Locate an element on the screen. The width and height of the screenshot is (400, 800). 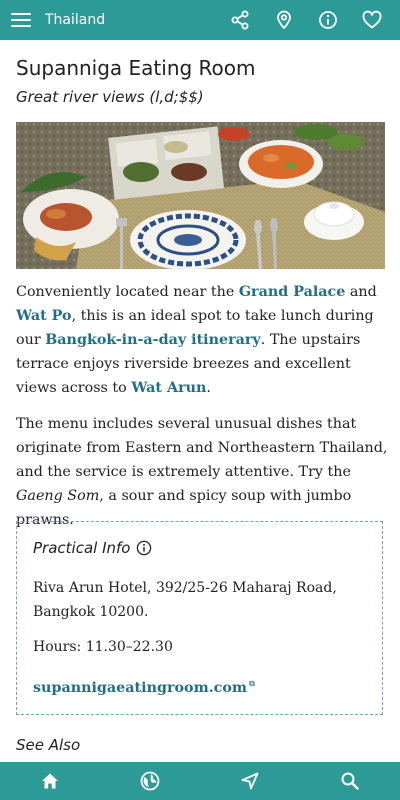
practical-info-title: Practical Info is located at coordinates (92, 548).